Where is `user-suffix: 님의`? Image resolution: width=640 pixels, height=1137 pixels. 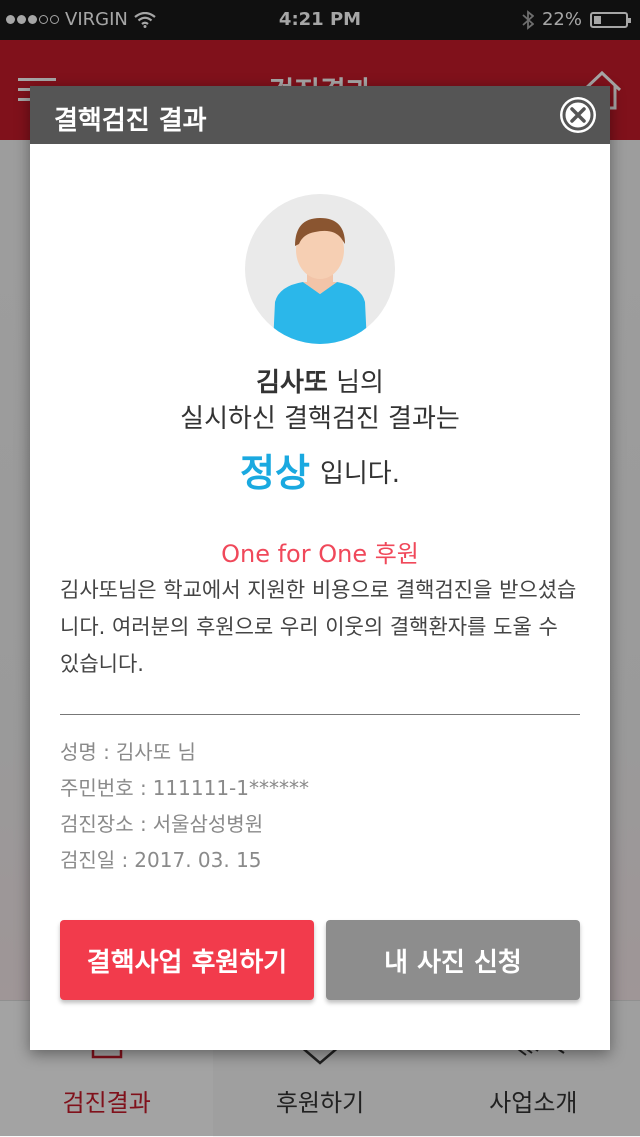
user-suffix: 님의 is located at coordinates (360, 383).